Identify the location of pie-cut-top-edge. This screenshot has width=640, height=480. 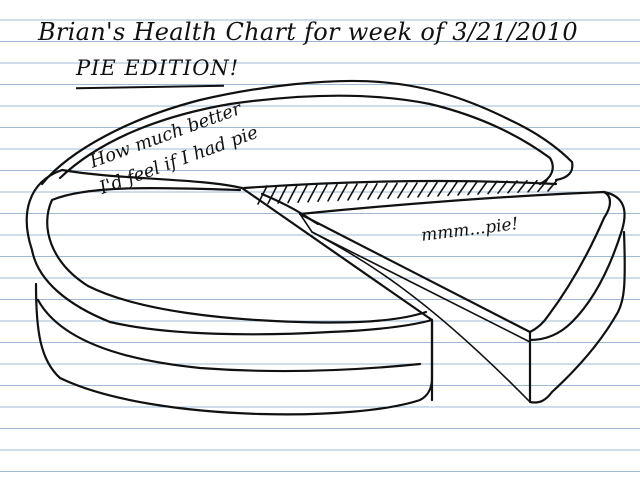
(400, 184).